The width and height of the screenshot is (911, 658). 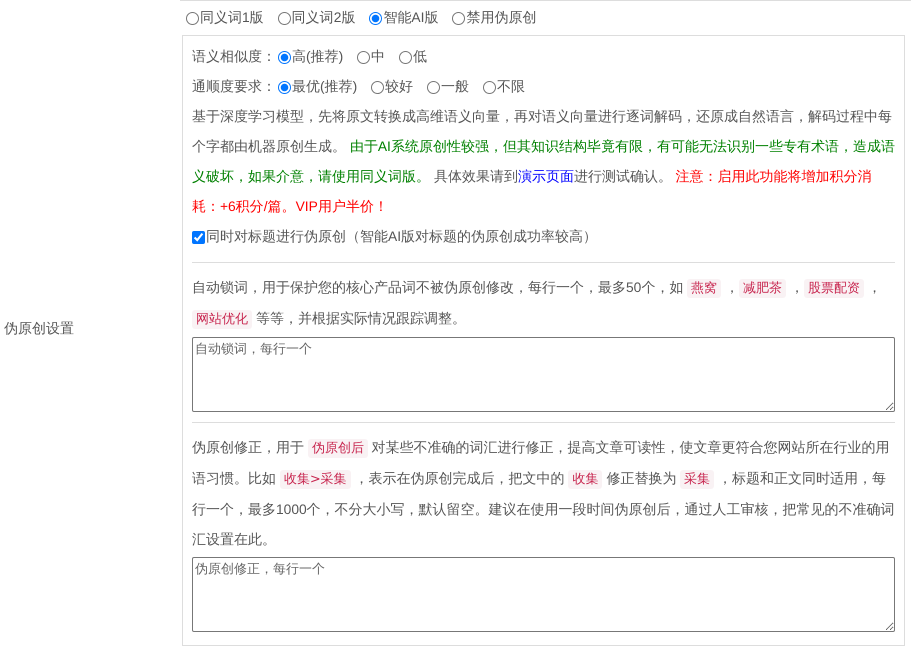 I want to click on checkbox-label: 同时对标题进行伪原创（智能AI版对标题的伪原创成功率较高）, so click(x=402, y=237).